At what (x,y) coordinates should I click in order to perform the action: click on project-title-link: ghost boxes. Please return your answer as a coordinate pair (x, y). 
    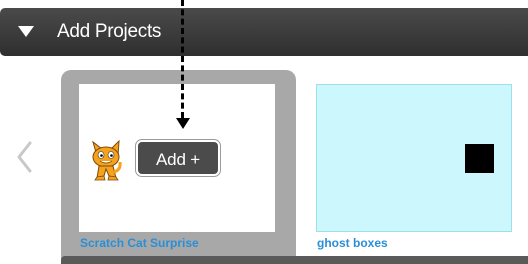
    Looking at the image, I should click on (352, 243).